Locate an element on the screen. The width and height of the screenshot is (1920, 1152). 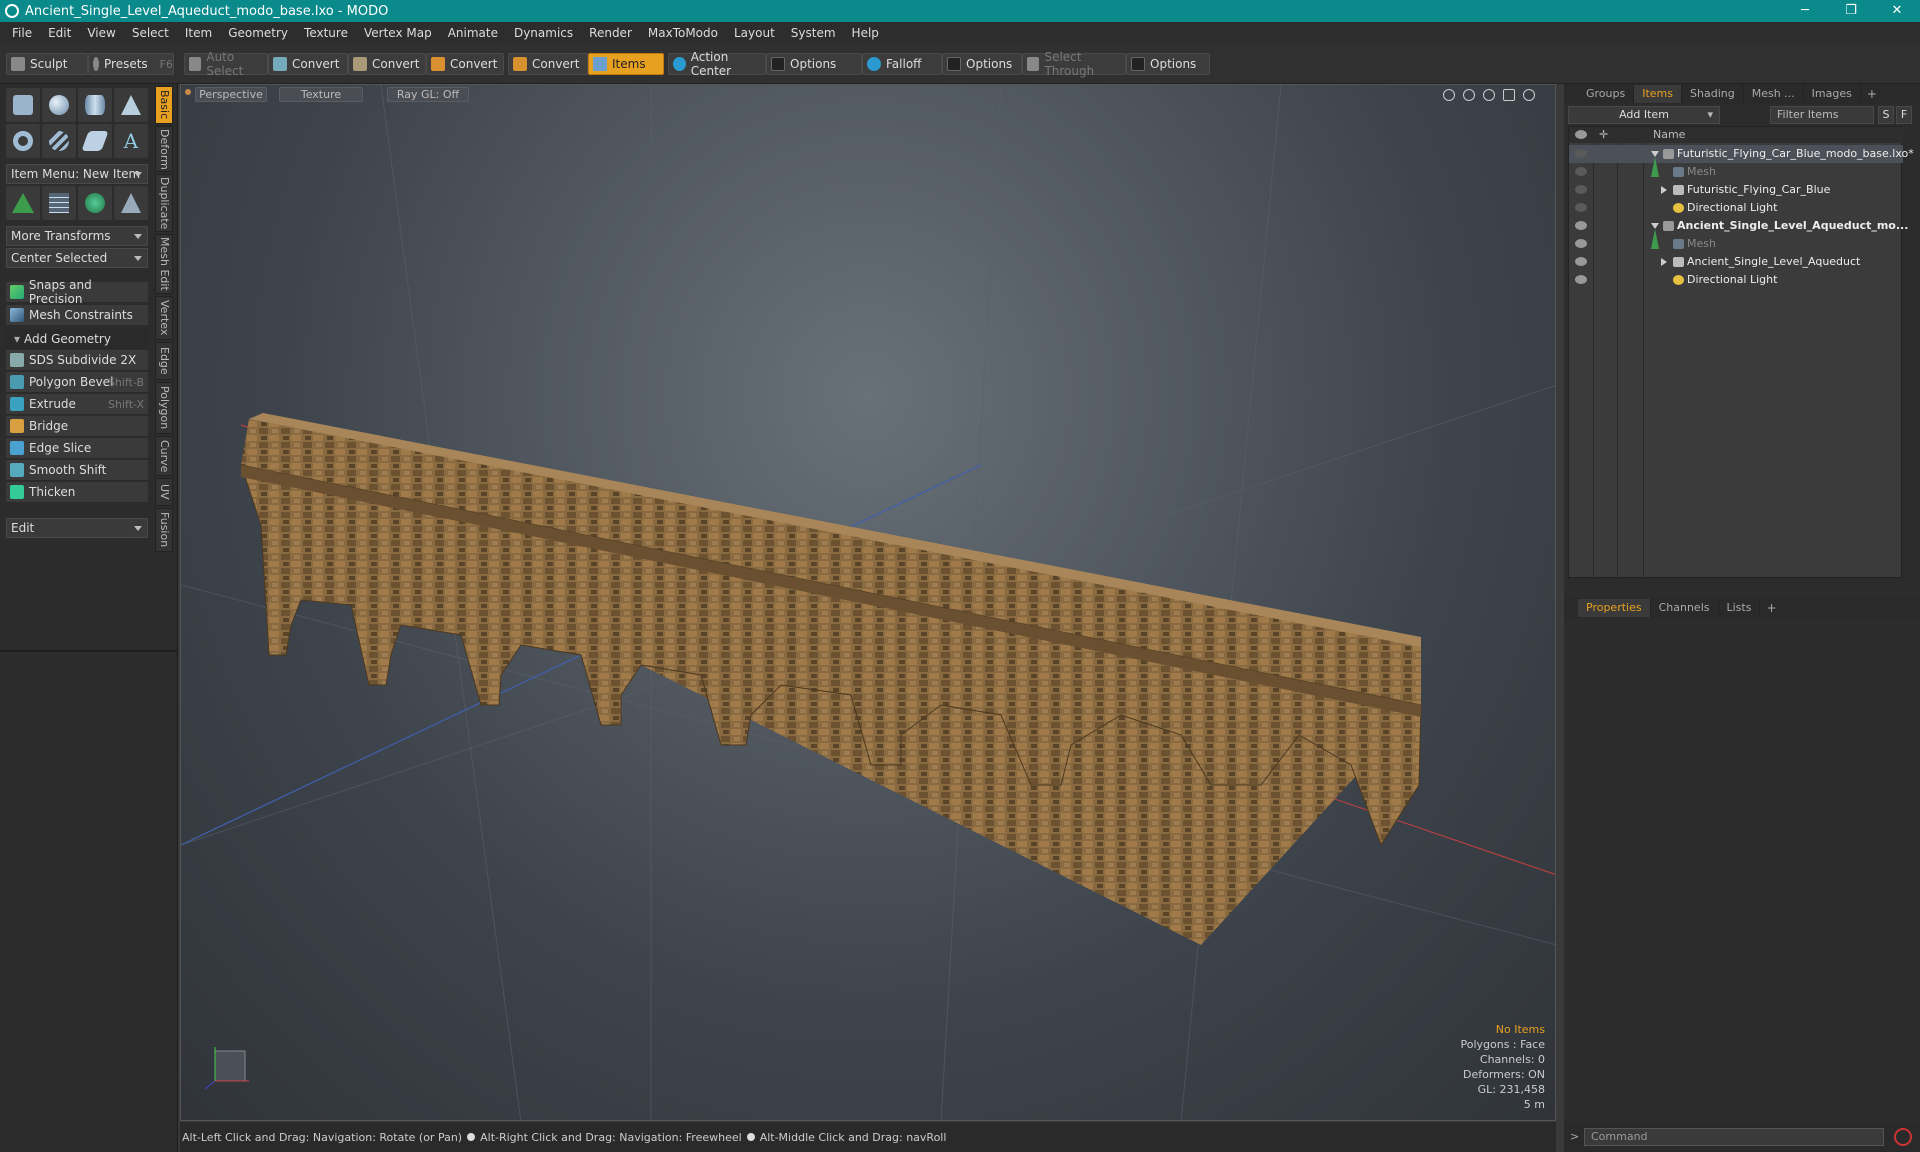
add-item-dropdown: Add Item ▾ is located at coordinates (1644, 115).